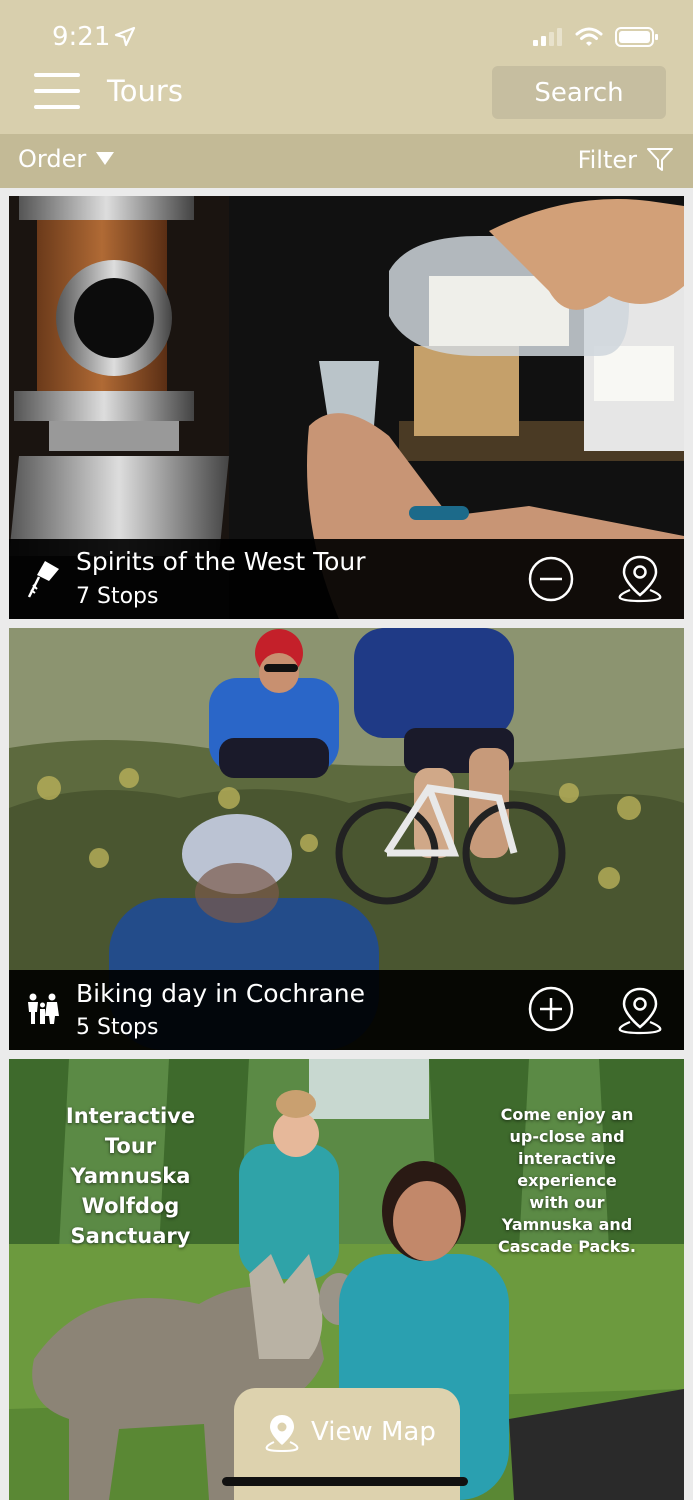  I want to click on promo-line: experience, so click(567, 1180).